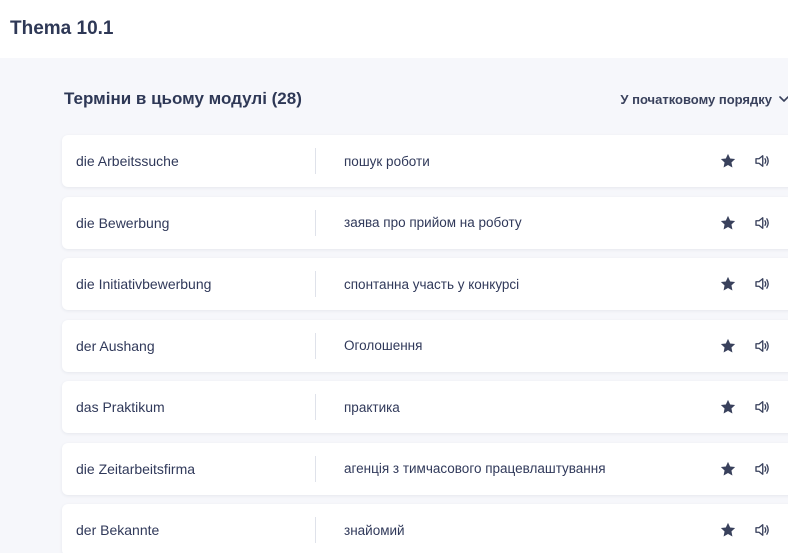  I want to click on terms-count-heading: Терміни в цьому модулі (28), so click(183, 98).